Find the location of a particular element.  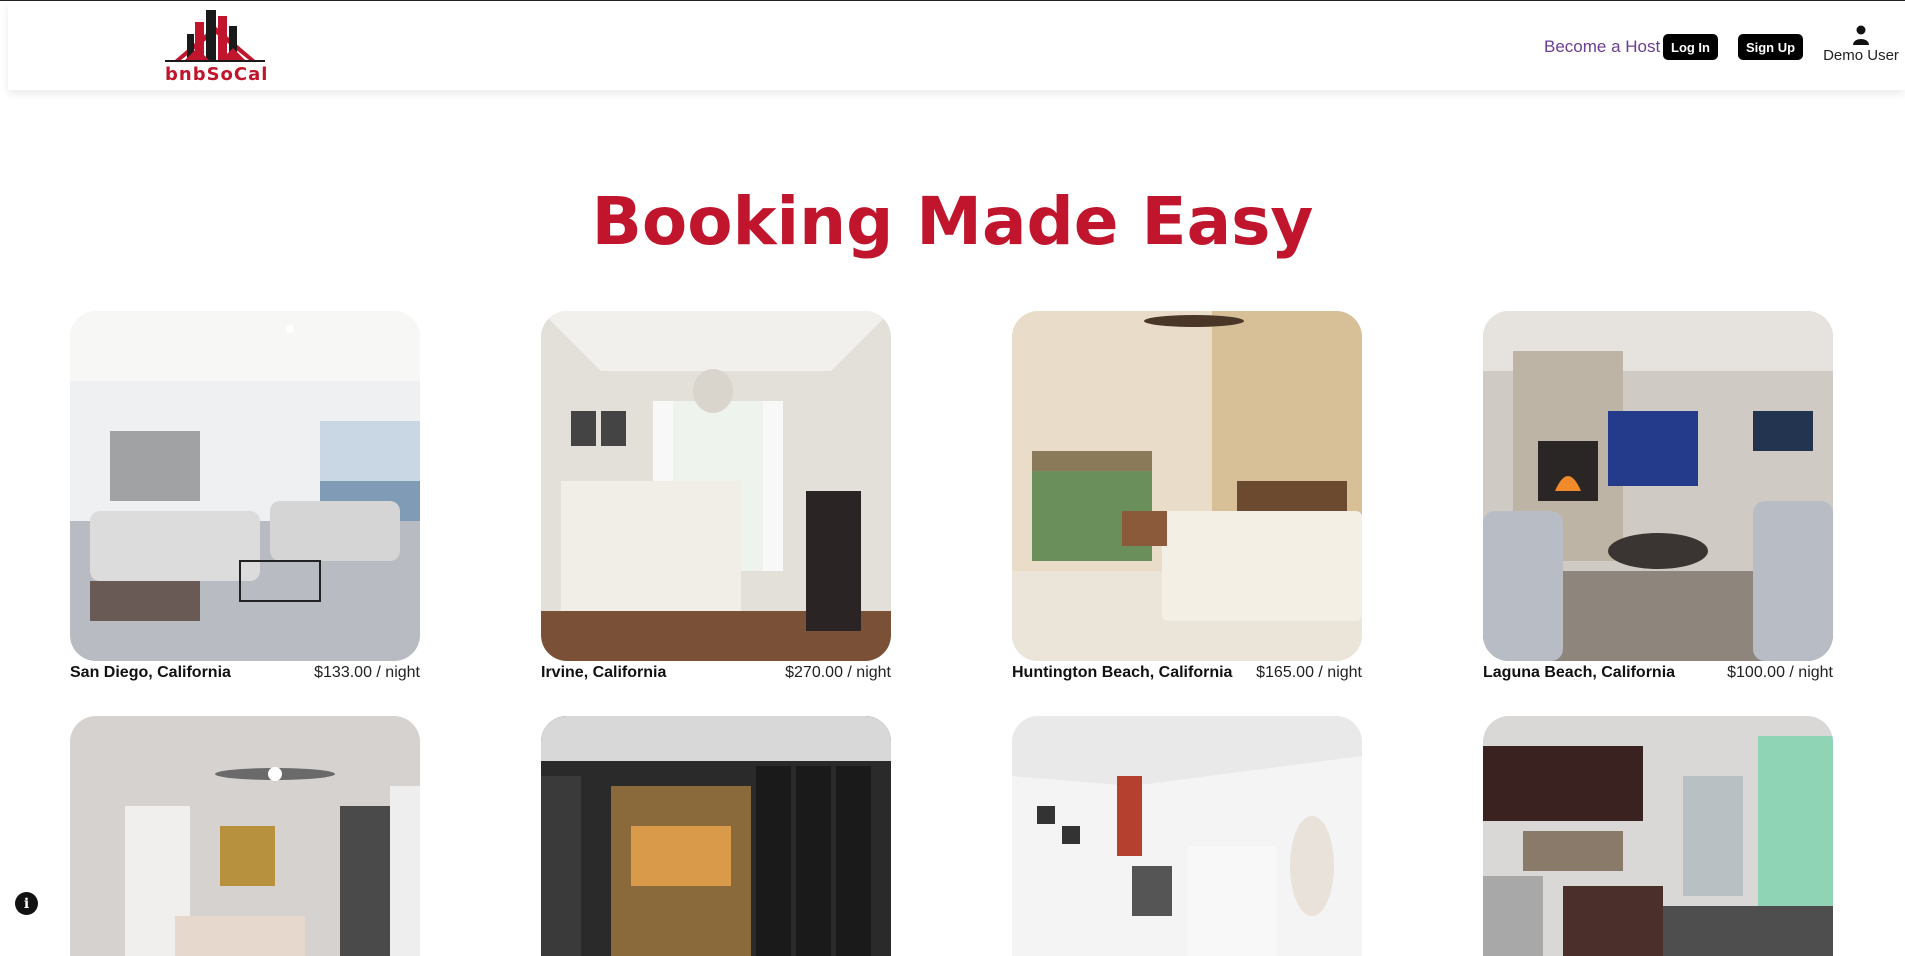

listing-price: $165.00 / night is located at coordinates (1309, 672).